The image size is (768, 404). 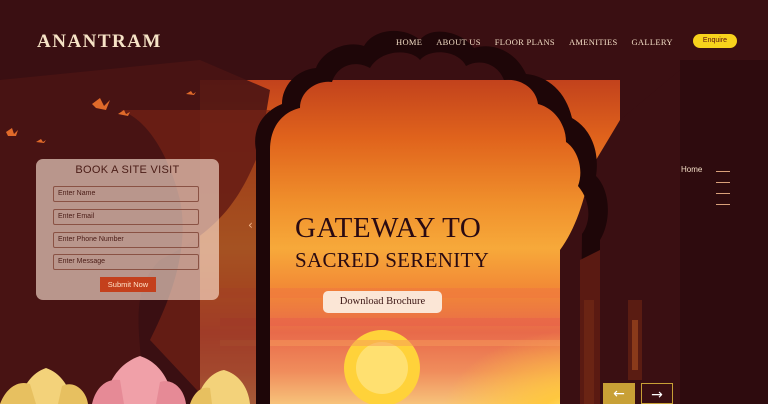 I want to click on nav-floor-plans: FLOOR PLANS, so click(x=525, y=42).